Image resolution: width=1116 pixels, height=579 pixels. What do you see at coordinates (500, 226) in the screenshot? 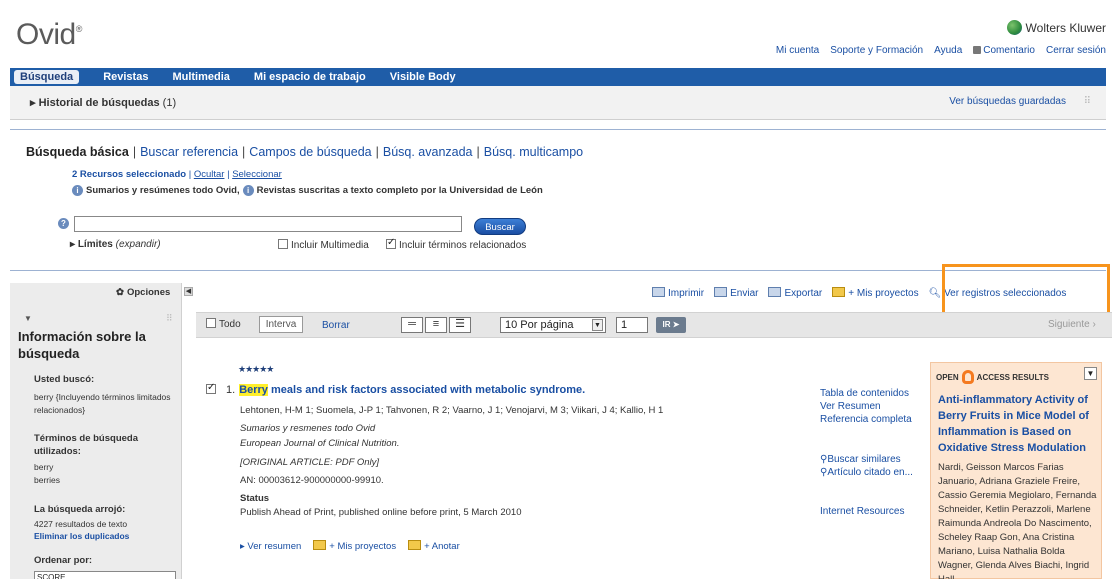
I see `search-button: Buscar` at bounding box center [500, 226].